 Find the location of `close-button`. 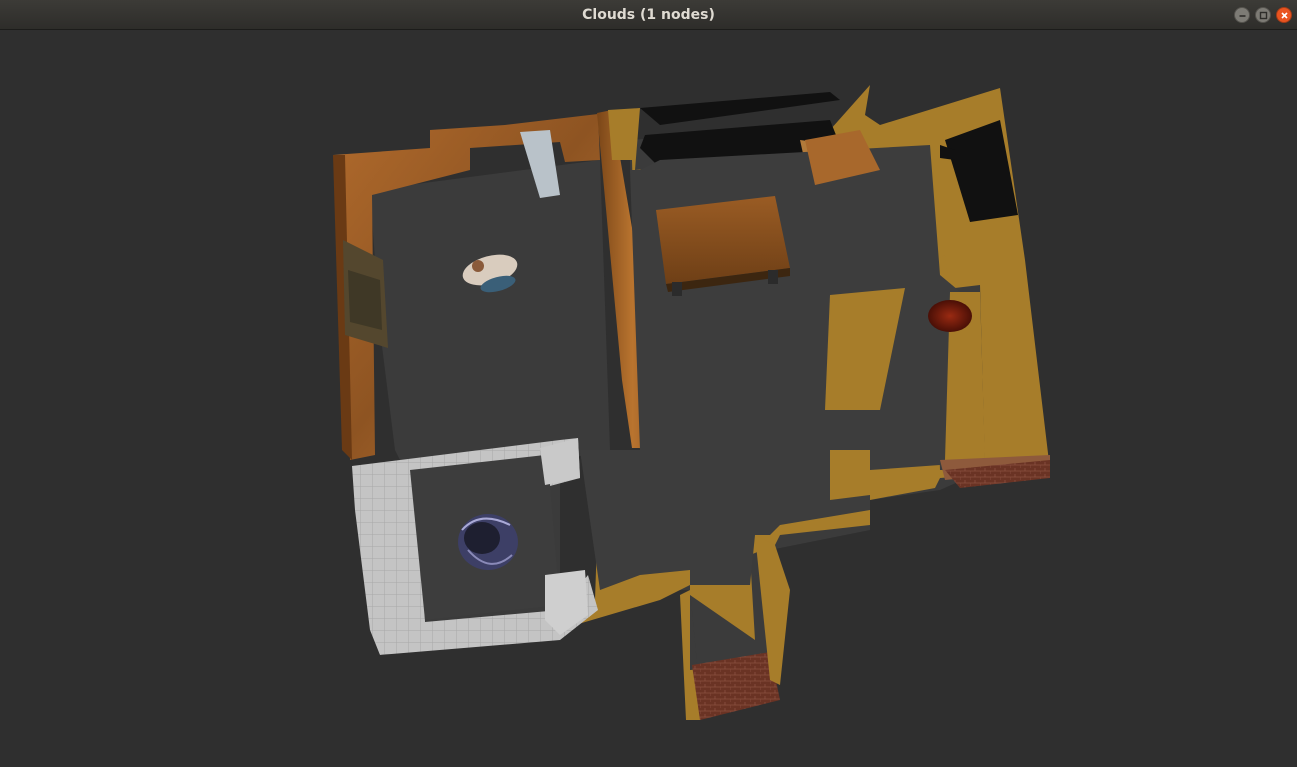

close-button is located at coordinates (1284, 15).